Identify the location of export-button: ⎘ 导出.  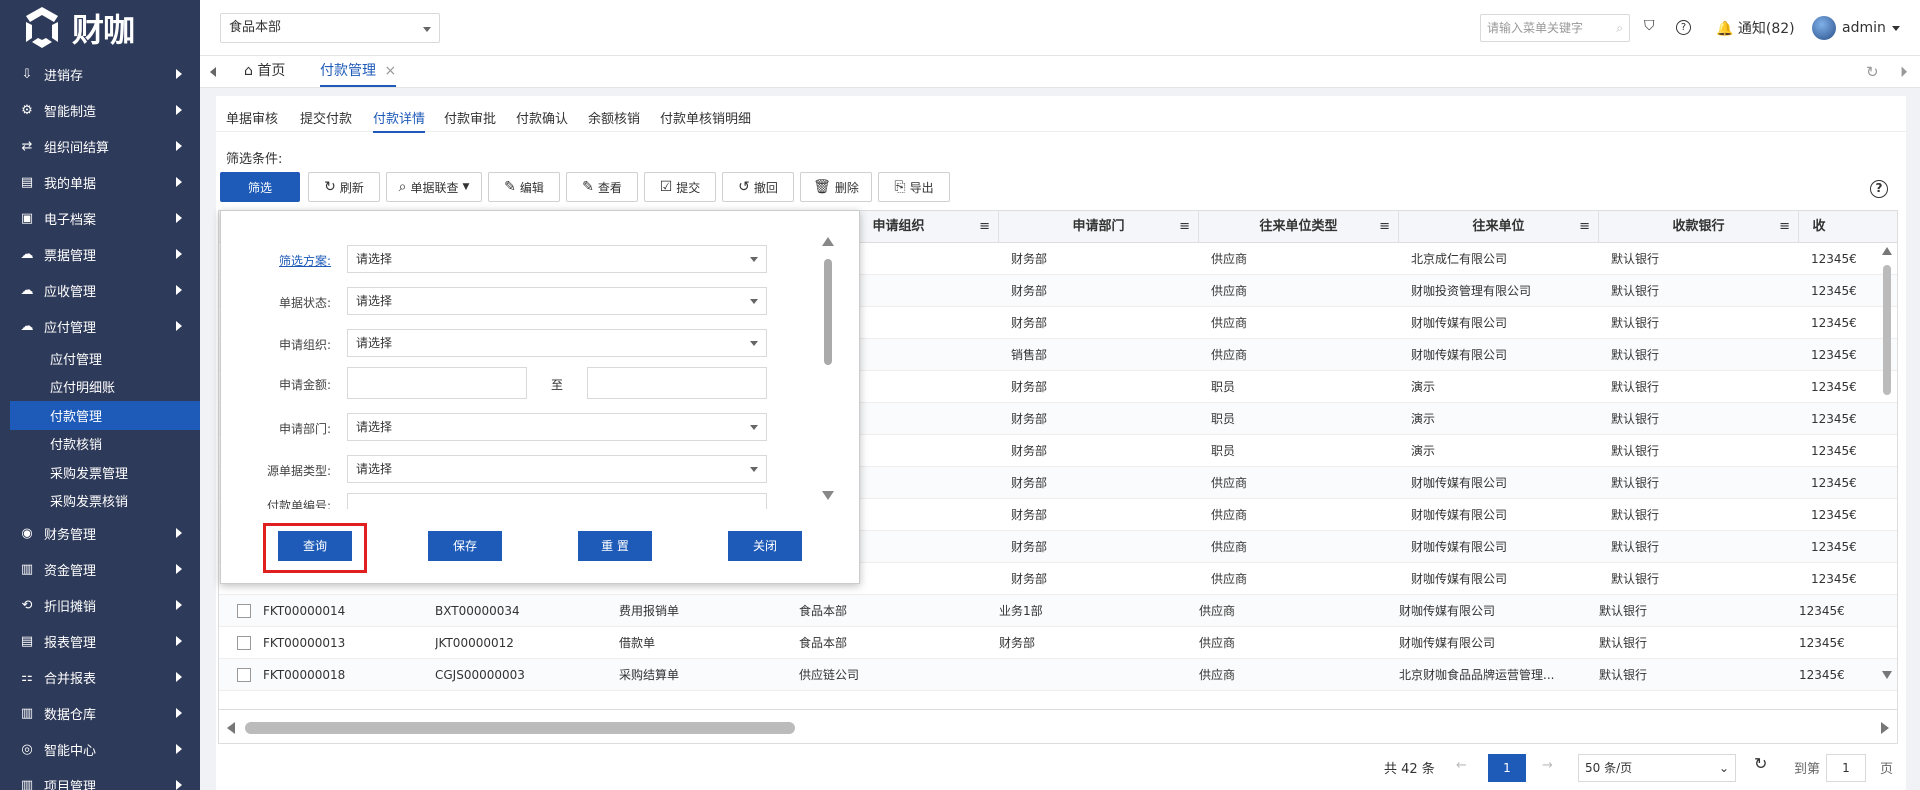
(914, 187).